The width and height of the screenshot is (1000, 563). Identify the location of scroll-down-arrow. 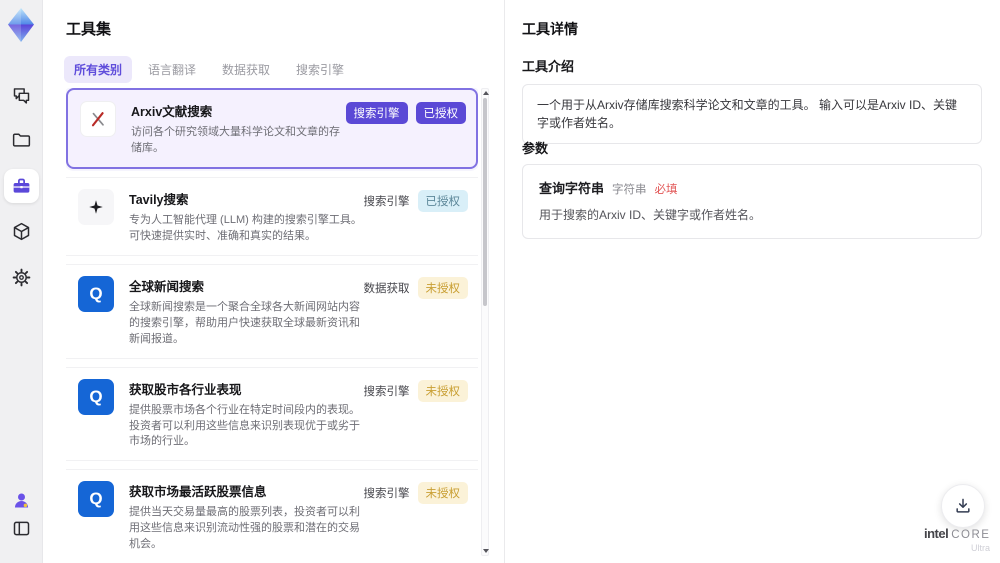
(486, 551).